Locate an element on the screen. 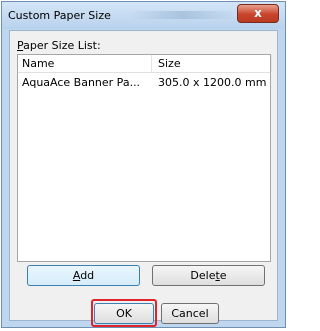 The image size is (320, 331). add-label: dd is located at coordinates (87, 275).